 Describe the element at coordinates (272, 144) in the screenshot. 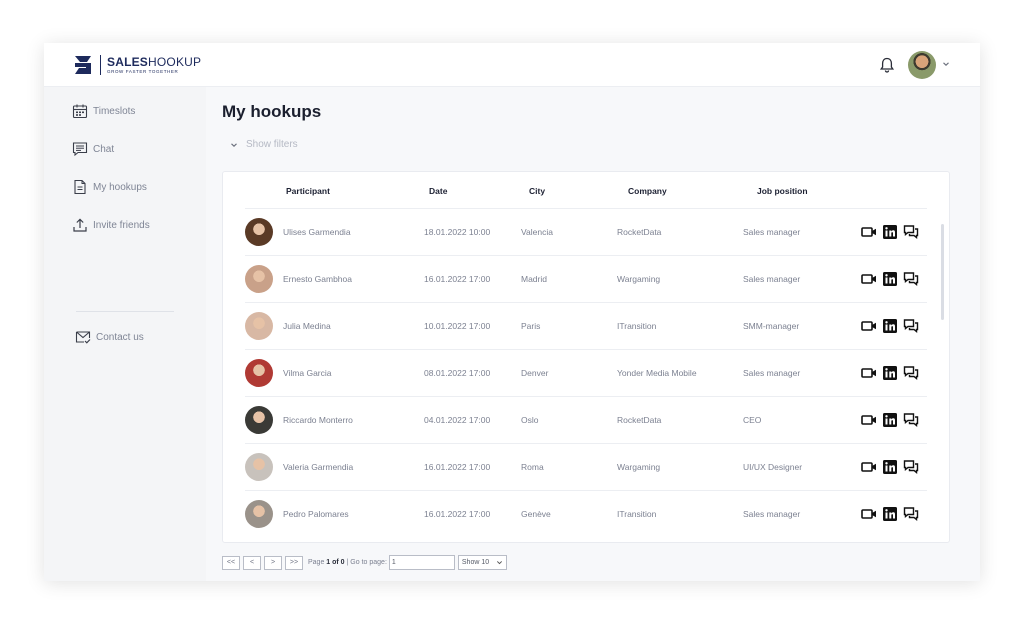

I see `show-filters-label: Show filters` at that location.